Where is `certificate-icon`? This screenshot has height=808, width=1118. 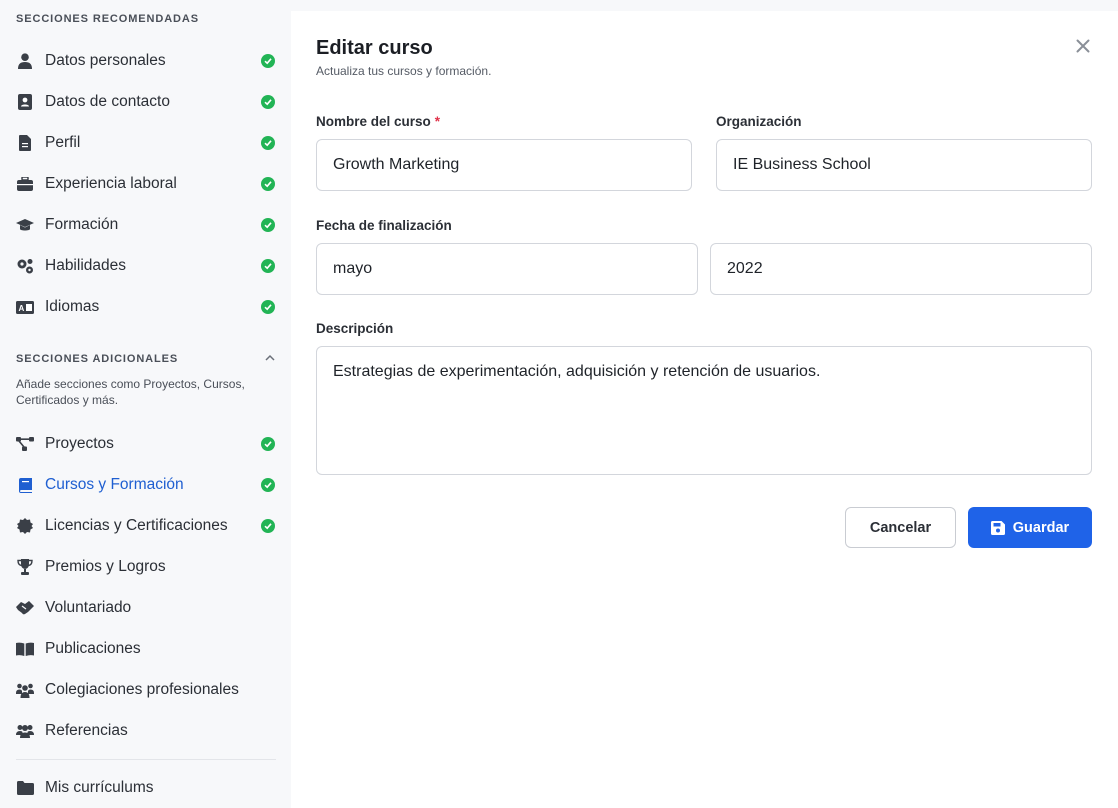
certificate-icon is located at coordinates (25, 526).